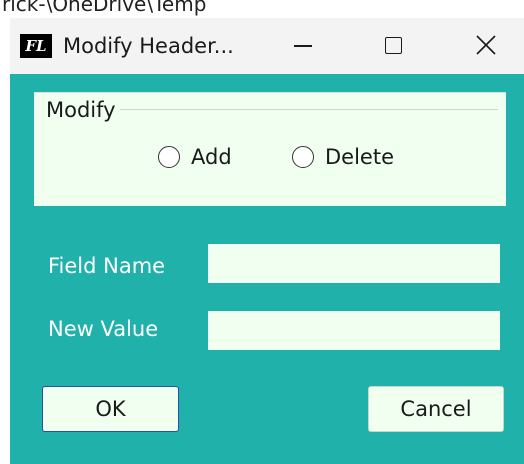 The width and height of the screenshot is (524, 464). Describe the element at coordinates (110, 409) in the screenshot. I see `ok-button: OK` at that location.